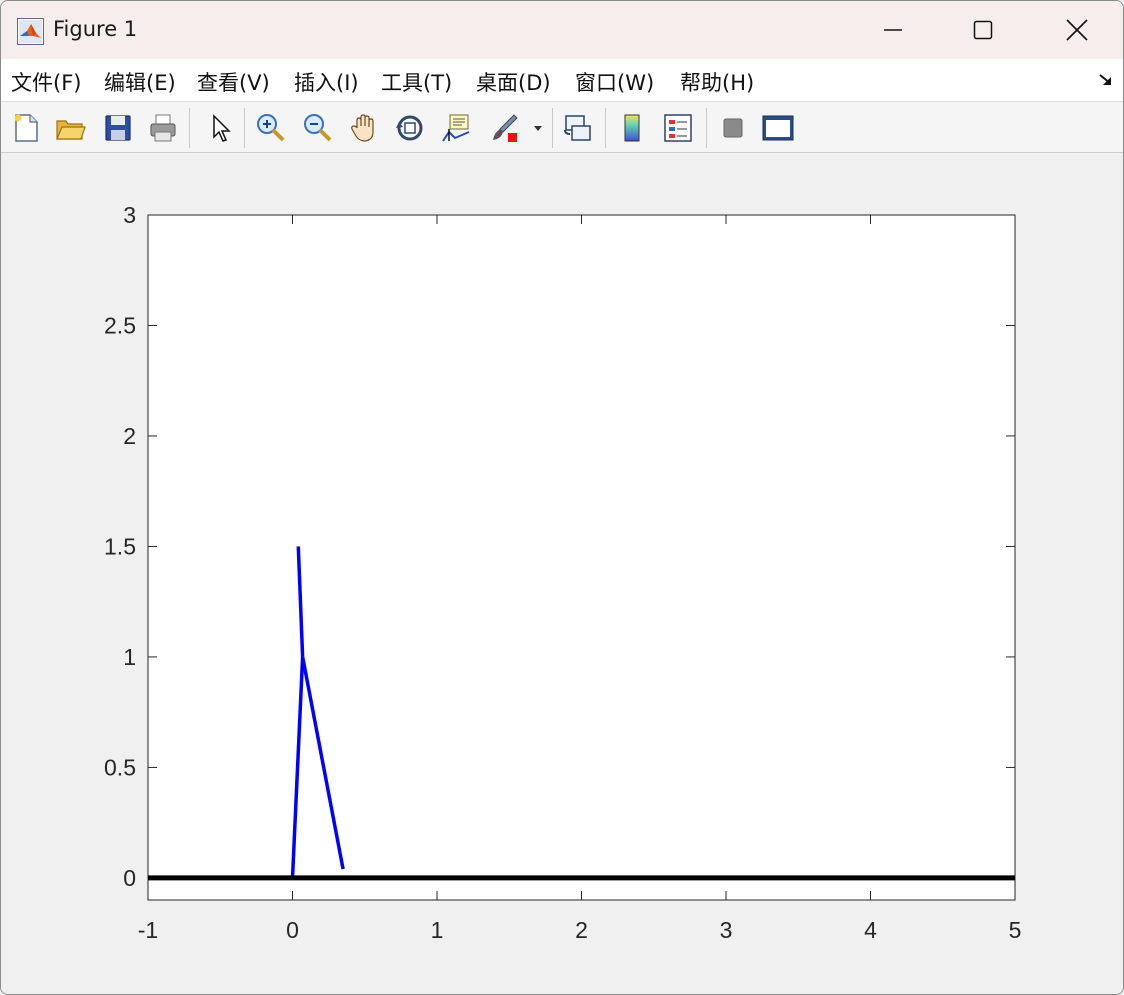 The height and width of the screenshot is (995, 1124). What do you see at coordinates (148, 930) in the screenshot?
I see `x-tick-label: -1` at bounding box center [148, 930].